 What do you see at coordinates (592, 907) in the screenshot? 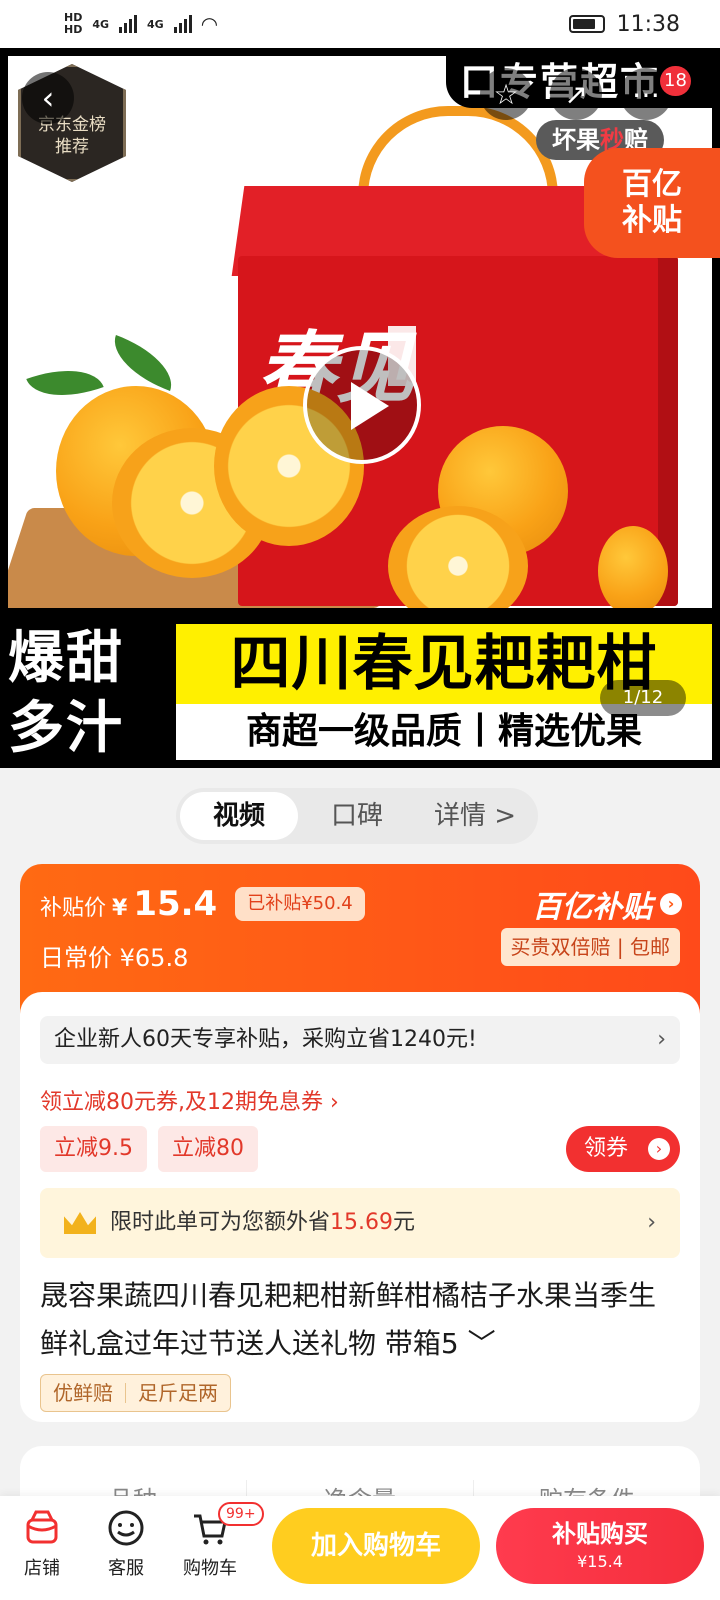
I see `subsidy-brand-label: 百亿补贴` at bounding box center [592, 907].